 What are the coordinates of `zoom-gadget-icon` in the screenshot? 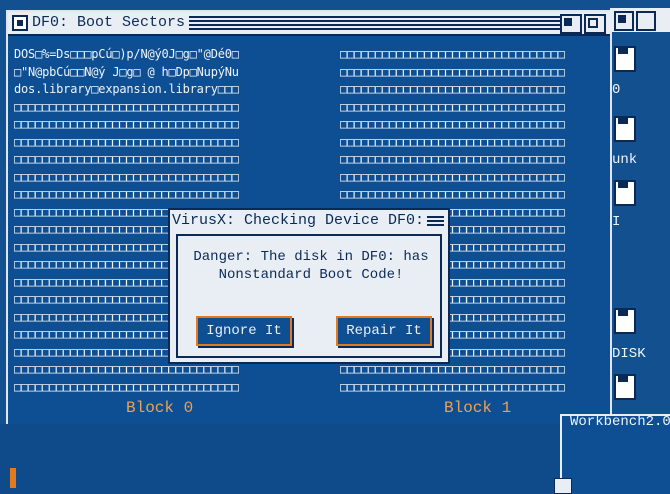 It's located at (571, 24).